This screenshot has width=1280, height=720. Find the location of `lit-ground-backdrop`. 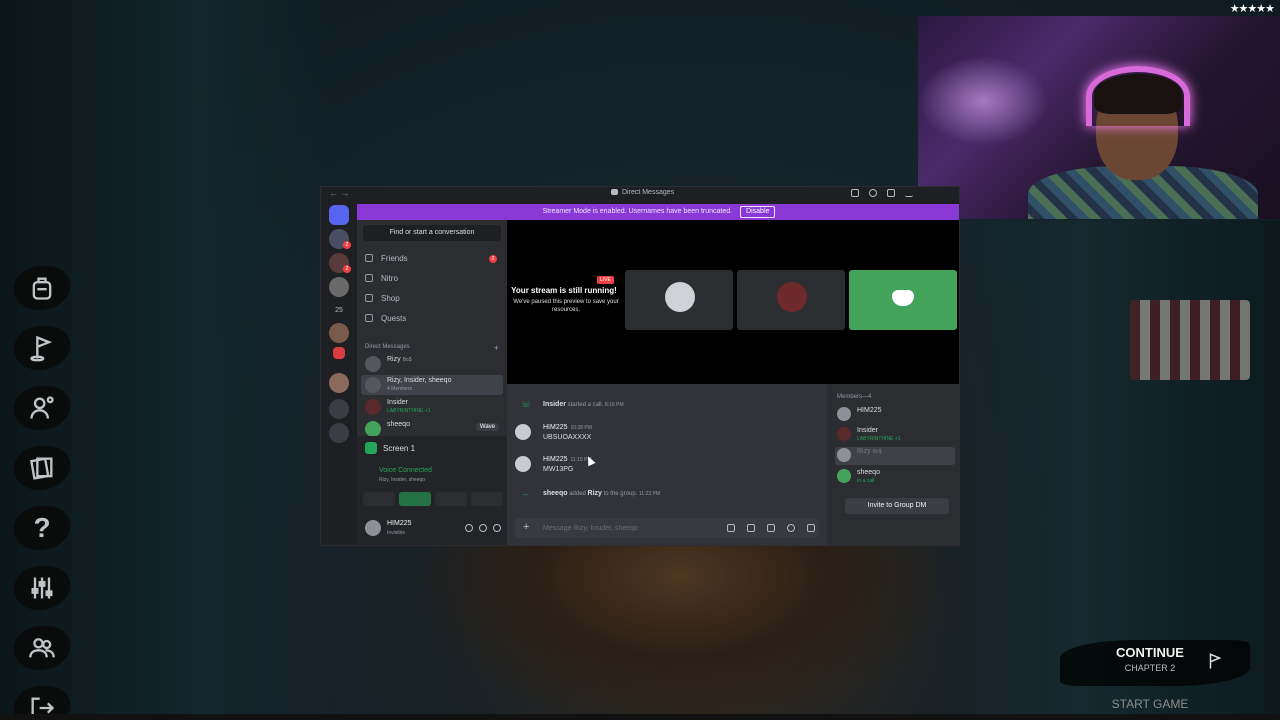

lit-ground-backdrop is located at coordinates (680, 630).